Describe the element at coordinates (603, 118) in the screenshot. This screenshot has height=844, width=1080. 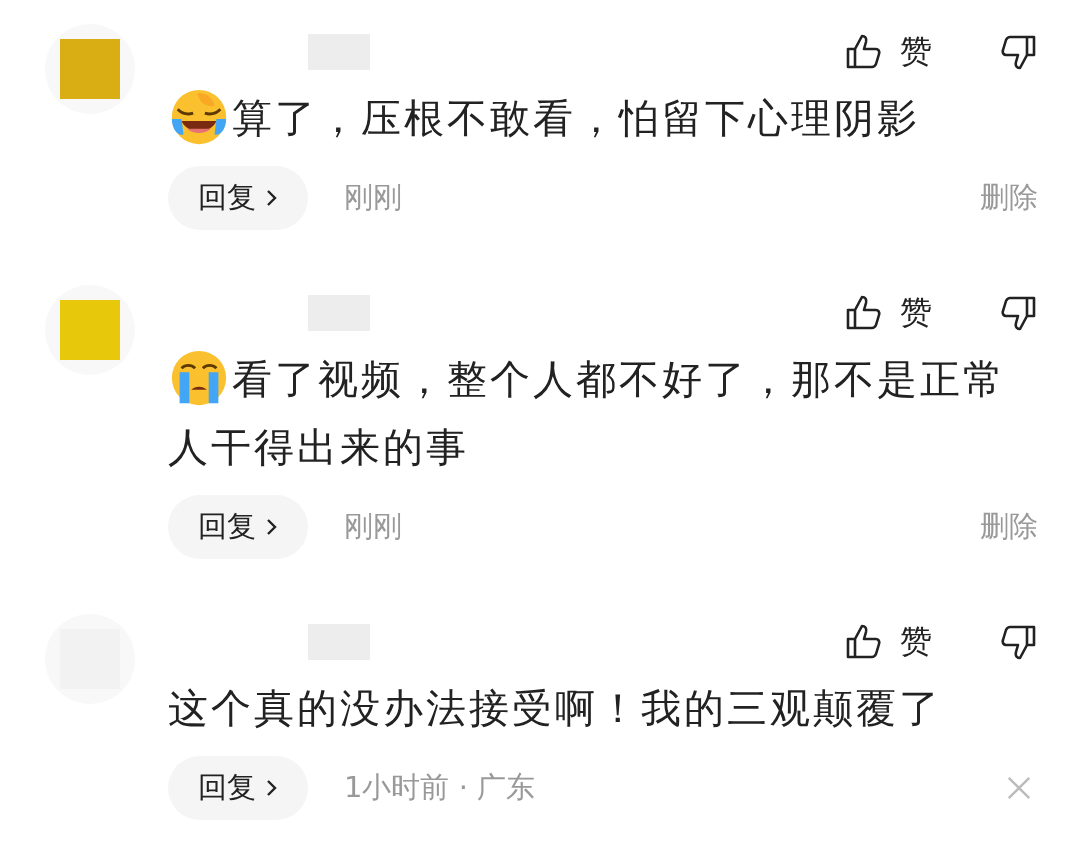
I see `comment-text: 算了，压根不敢看，怕留下心理阴影` at that location.